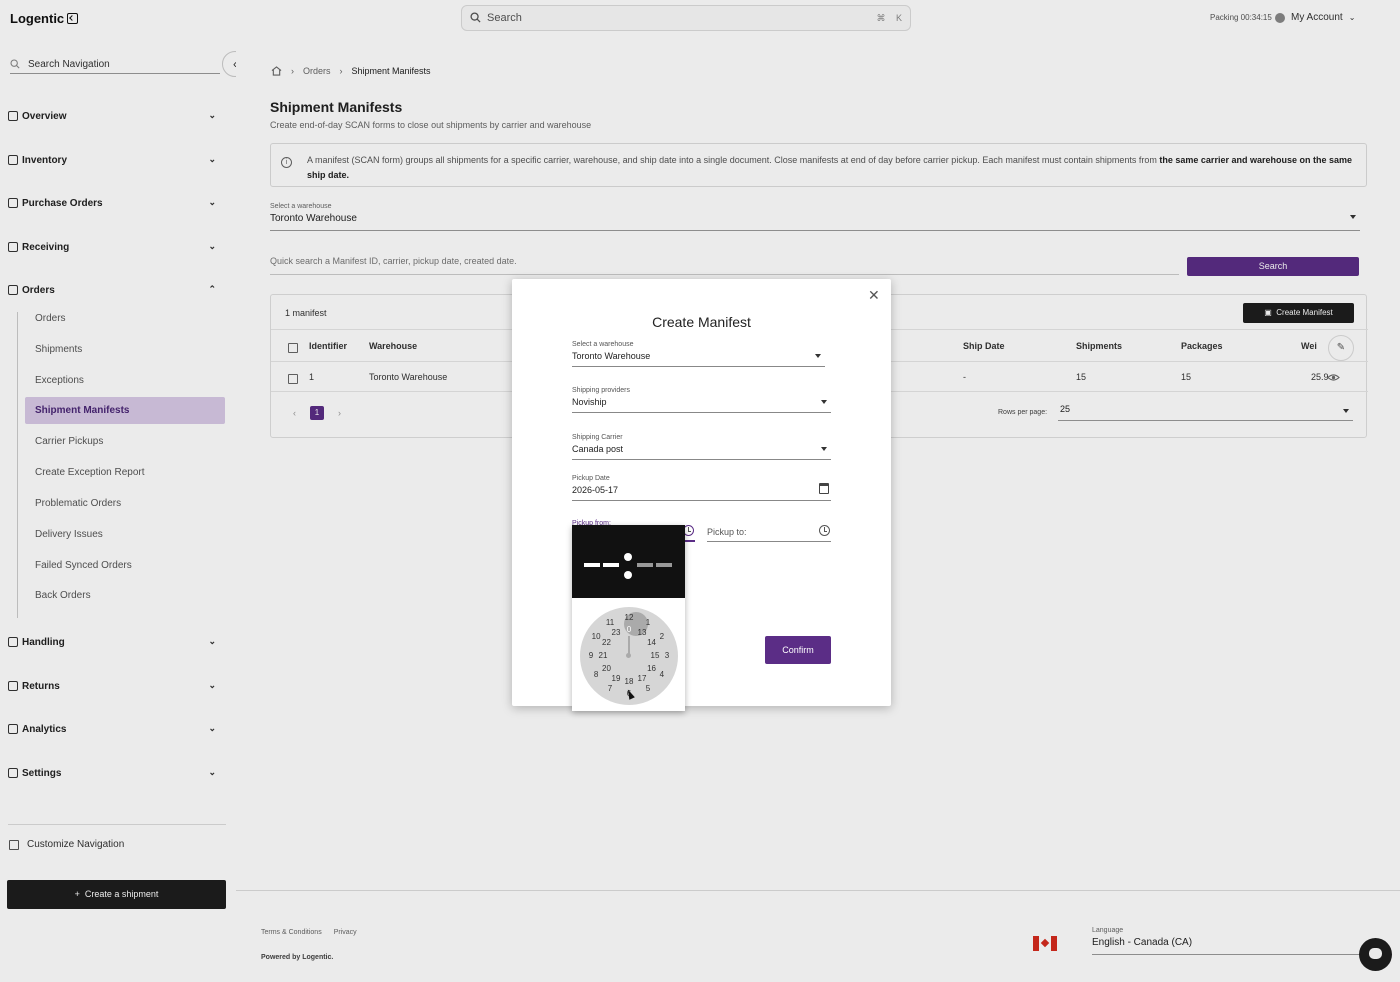 Image resolution: width=1400 pixels, height=982 pixels. What do you see at coordinates (642, 632) in the screenshot?
I see `clock-hour-inner: 13` at bounding box center [642, 632].